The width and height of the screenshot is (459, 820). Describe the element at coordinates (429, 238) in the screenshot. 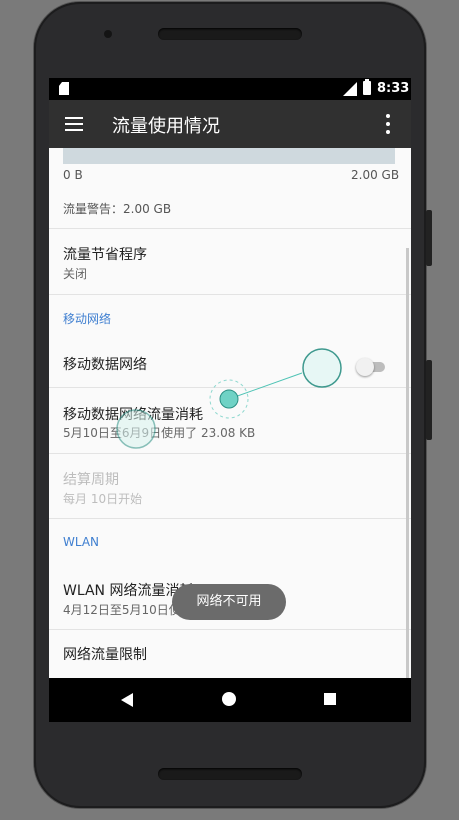

I see `power-button` at that location.